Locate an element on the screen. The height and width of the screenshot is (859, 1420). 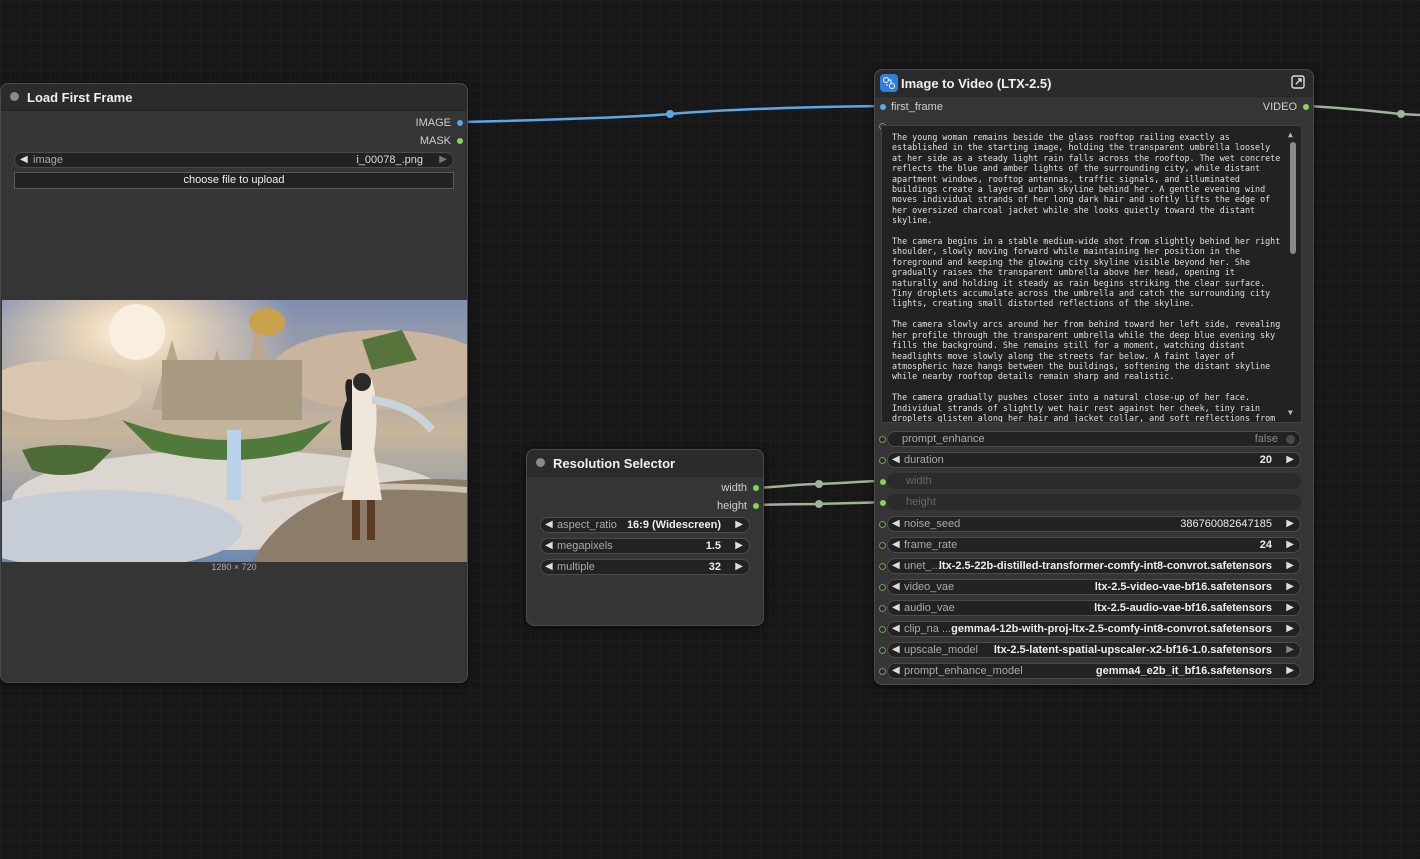
widget-label: width is located at coordinates (919, 481).